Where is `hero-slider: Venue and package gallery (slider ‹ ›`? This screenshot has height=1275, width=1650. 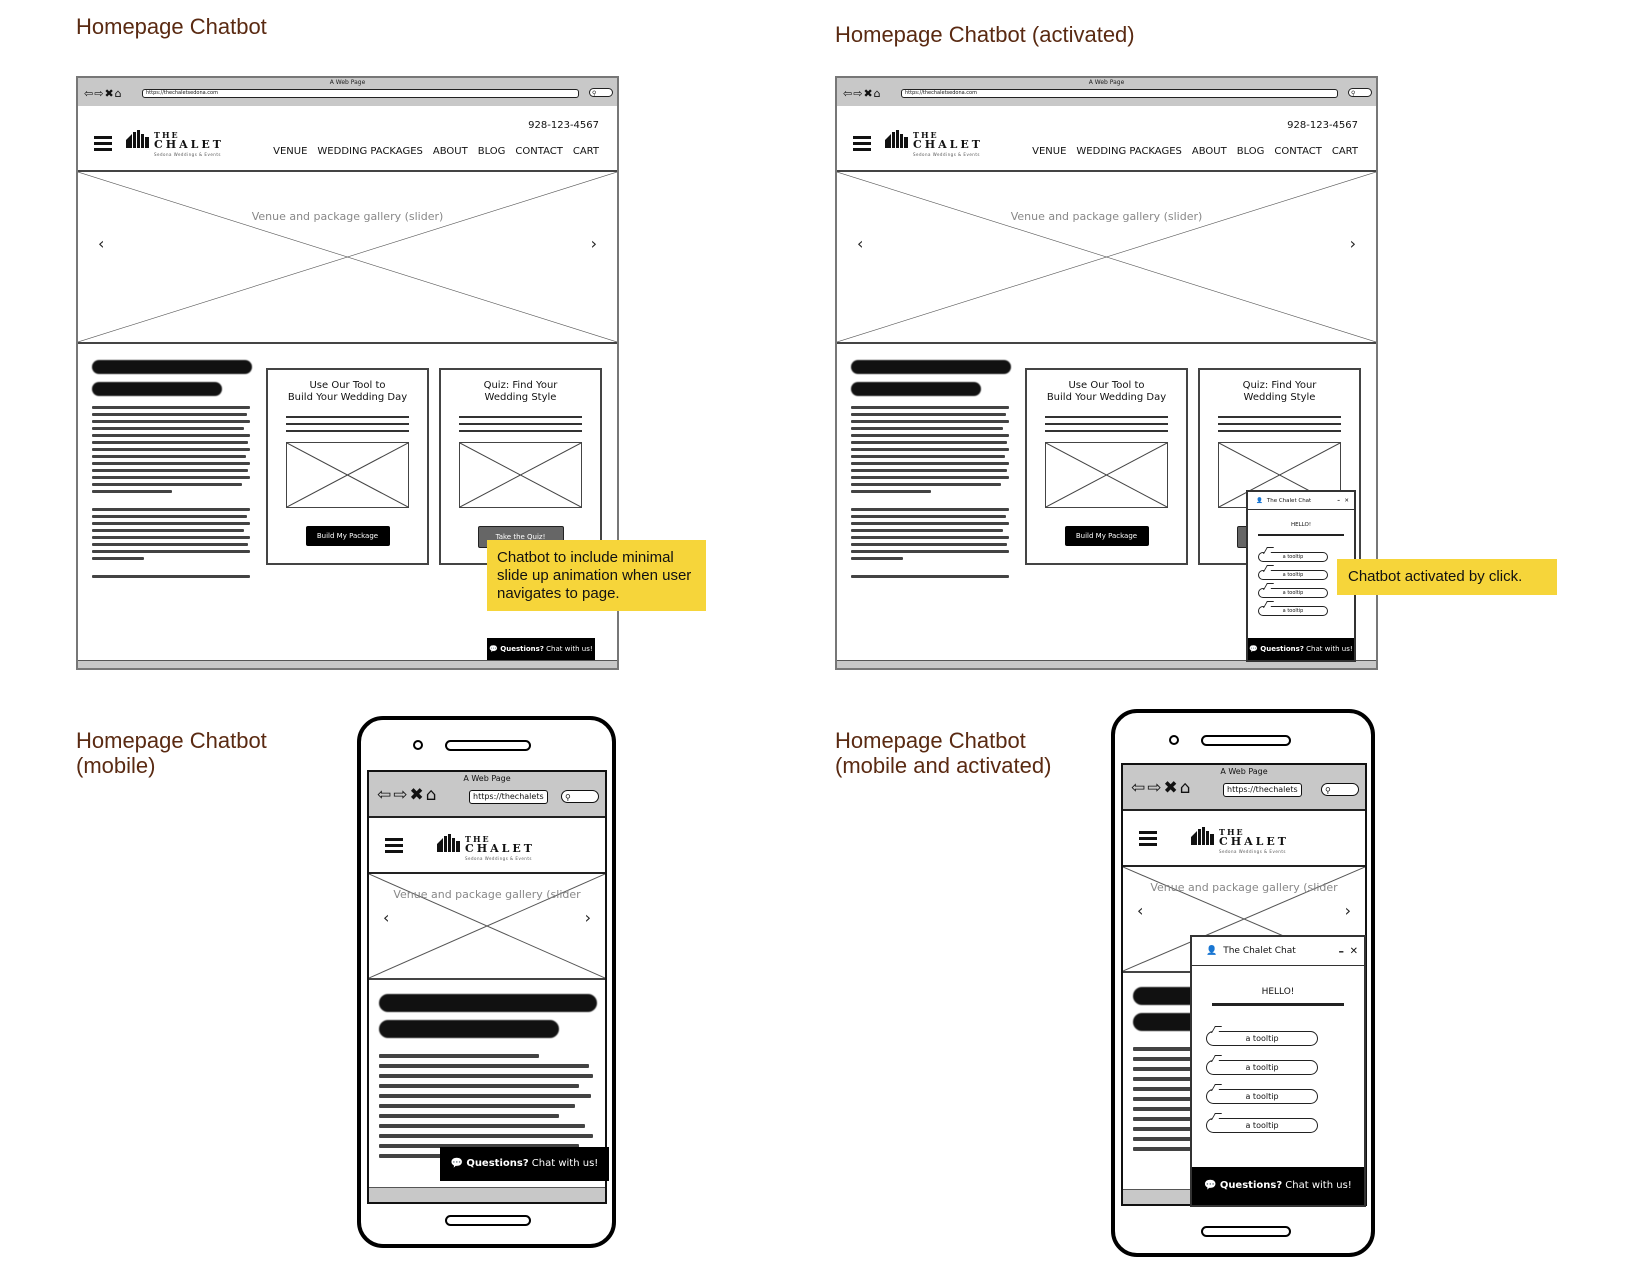
hero-slider: Venue and package gallery (slider ‹ › is located at coordinates (487, 927).